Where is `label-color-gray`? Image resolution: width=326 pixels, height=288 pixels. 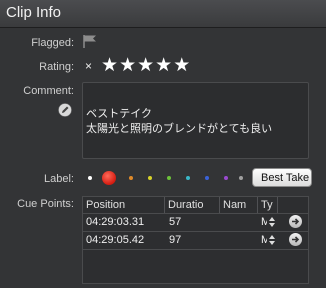 label-color-gray is located at coordinates (241, 178).